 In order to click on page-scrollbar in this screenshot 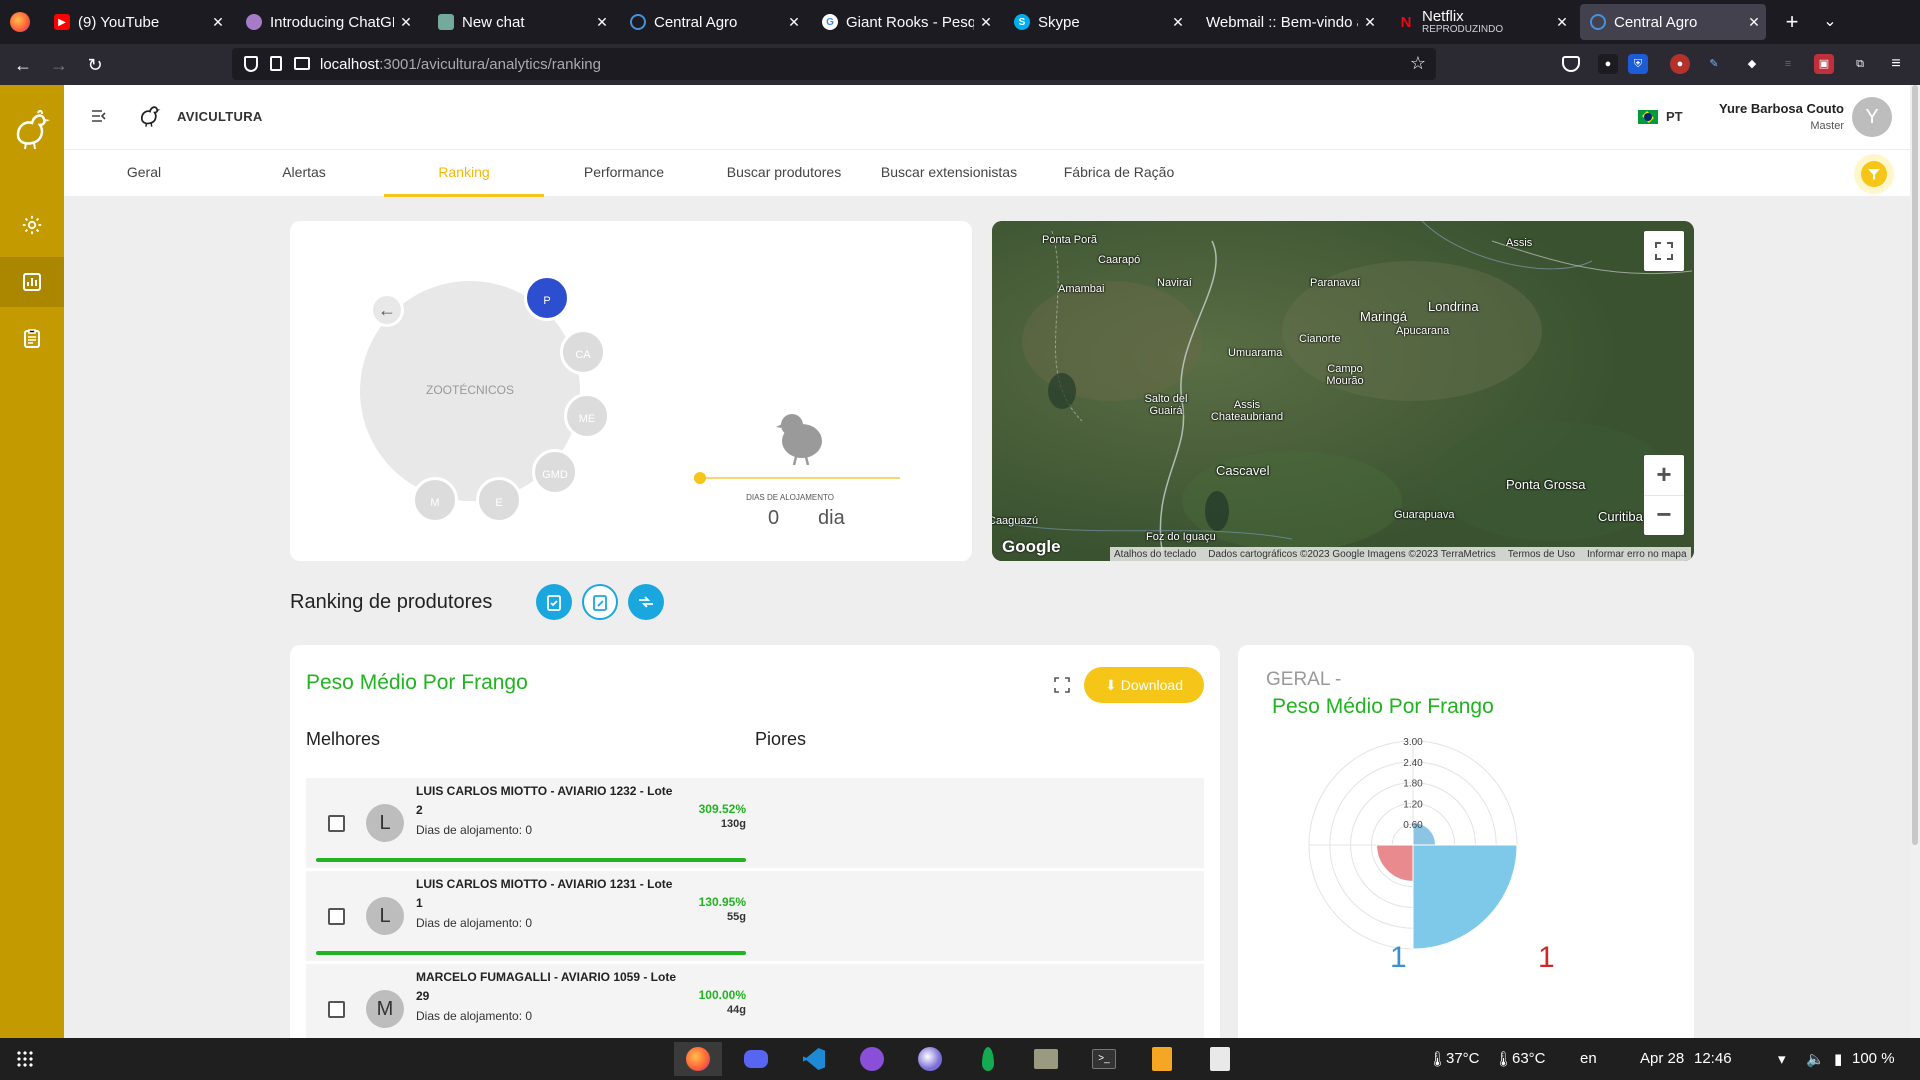, I will do `click(1915, 561)`.